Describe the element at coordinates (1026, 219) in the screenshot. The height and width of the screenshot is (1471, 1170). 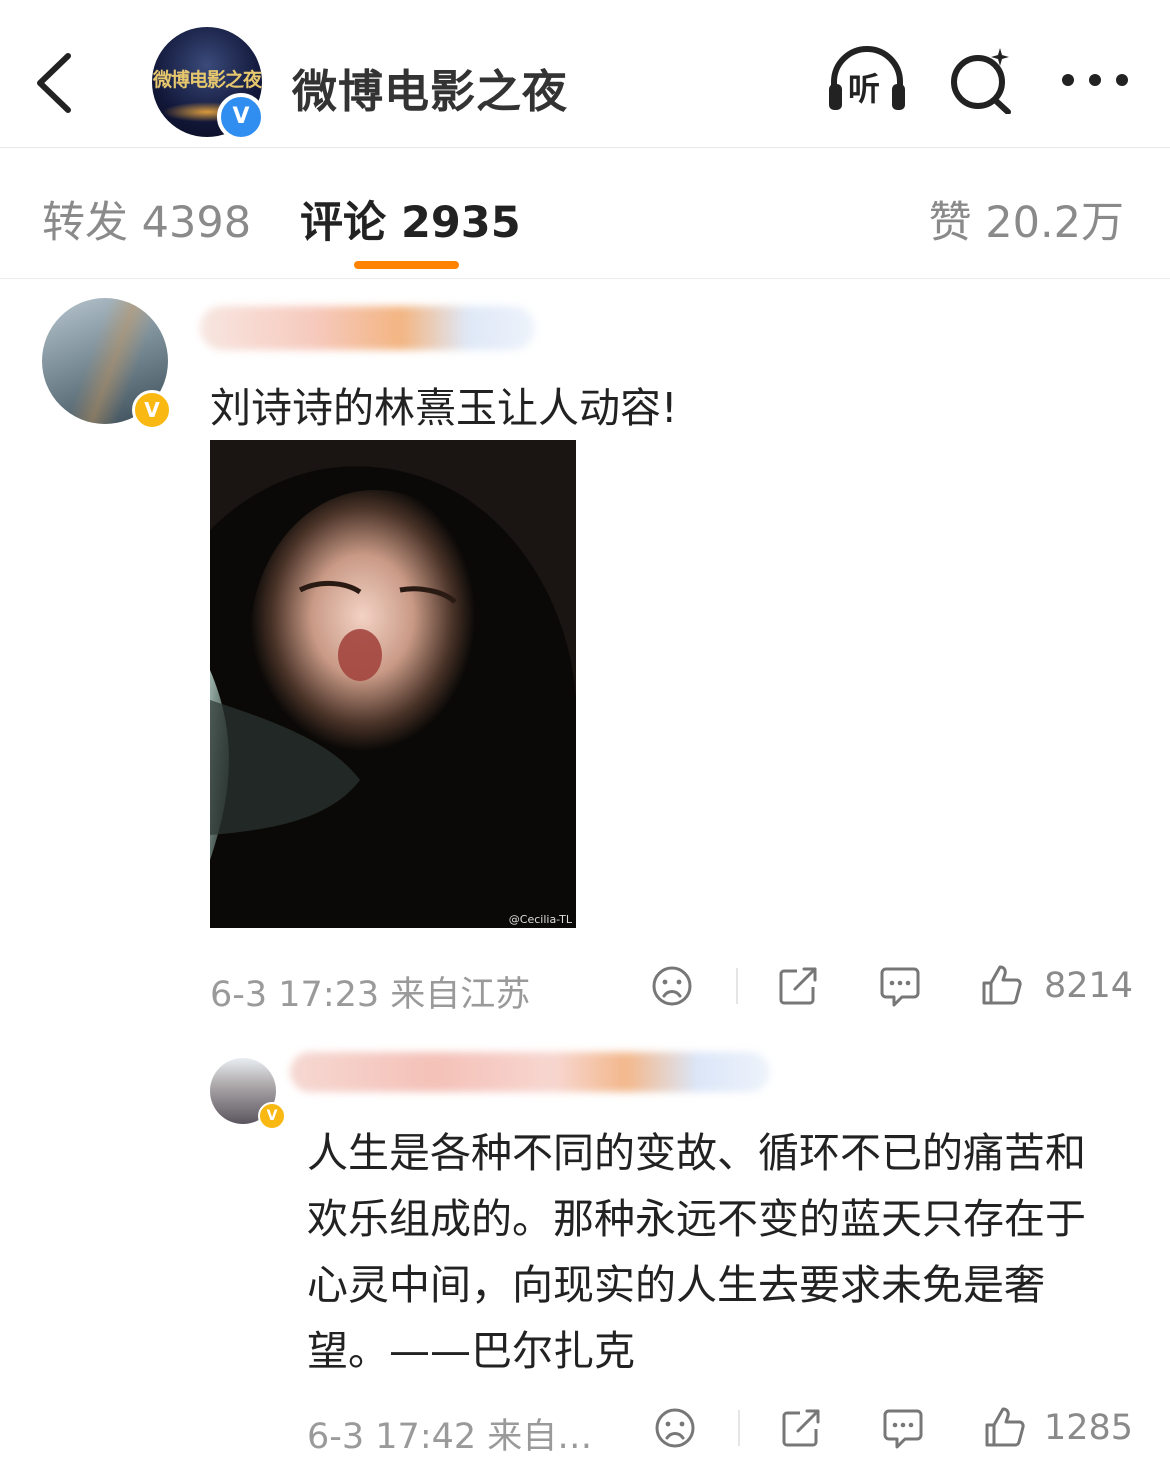
I see `tab-likes: 赞 20.2万` at that location.